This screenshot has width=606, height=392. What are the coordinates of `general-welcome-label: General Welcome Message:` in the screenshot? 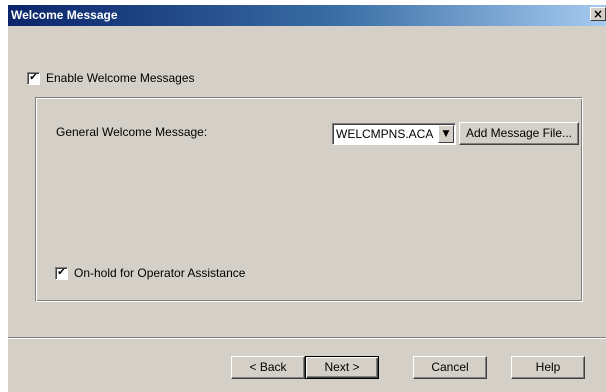 It's located at (132, 132).